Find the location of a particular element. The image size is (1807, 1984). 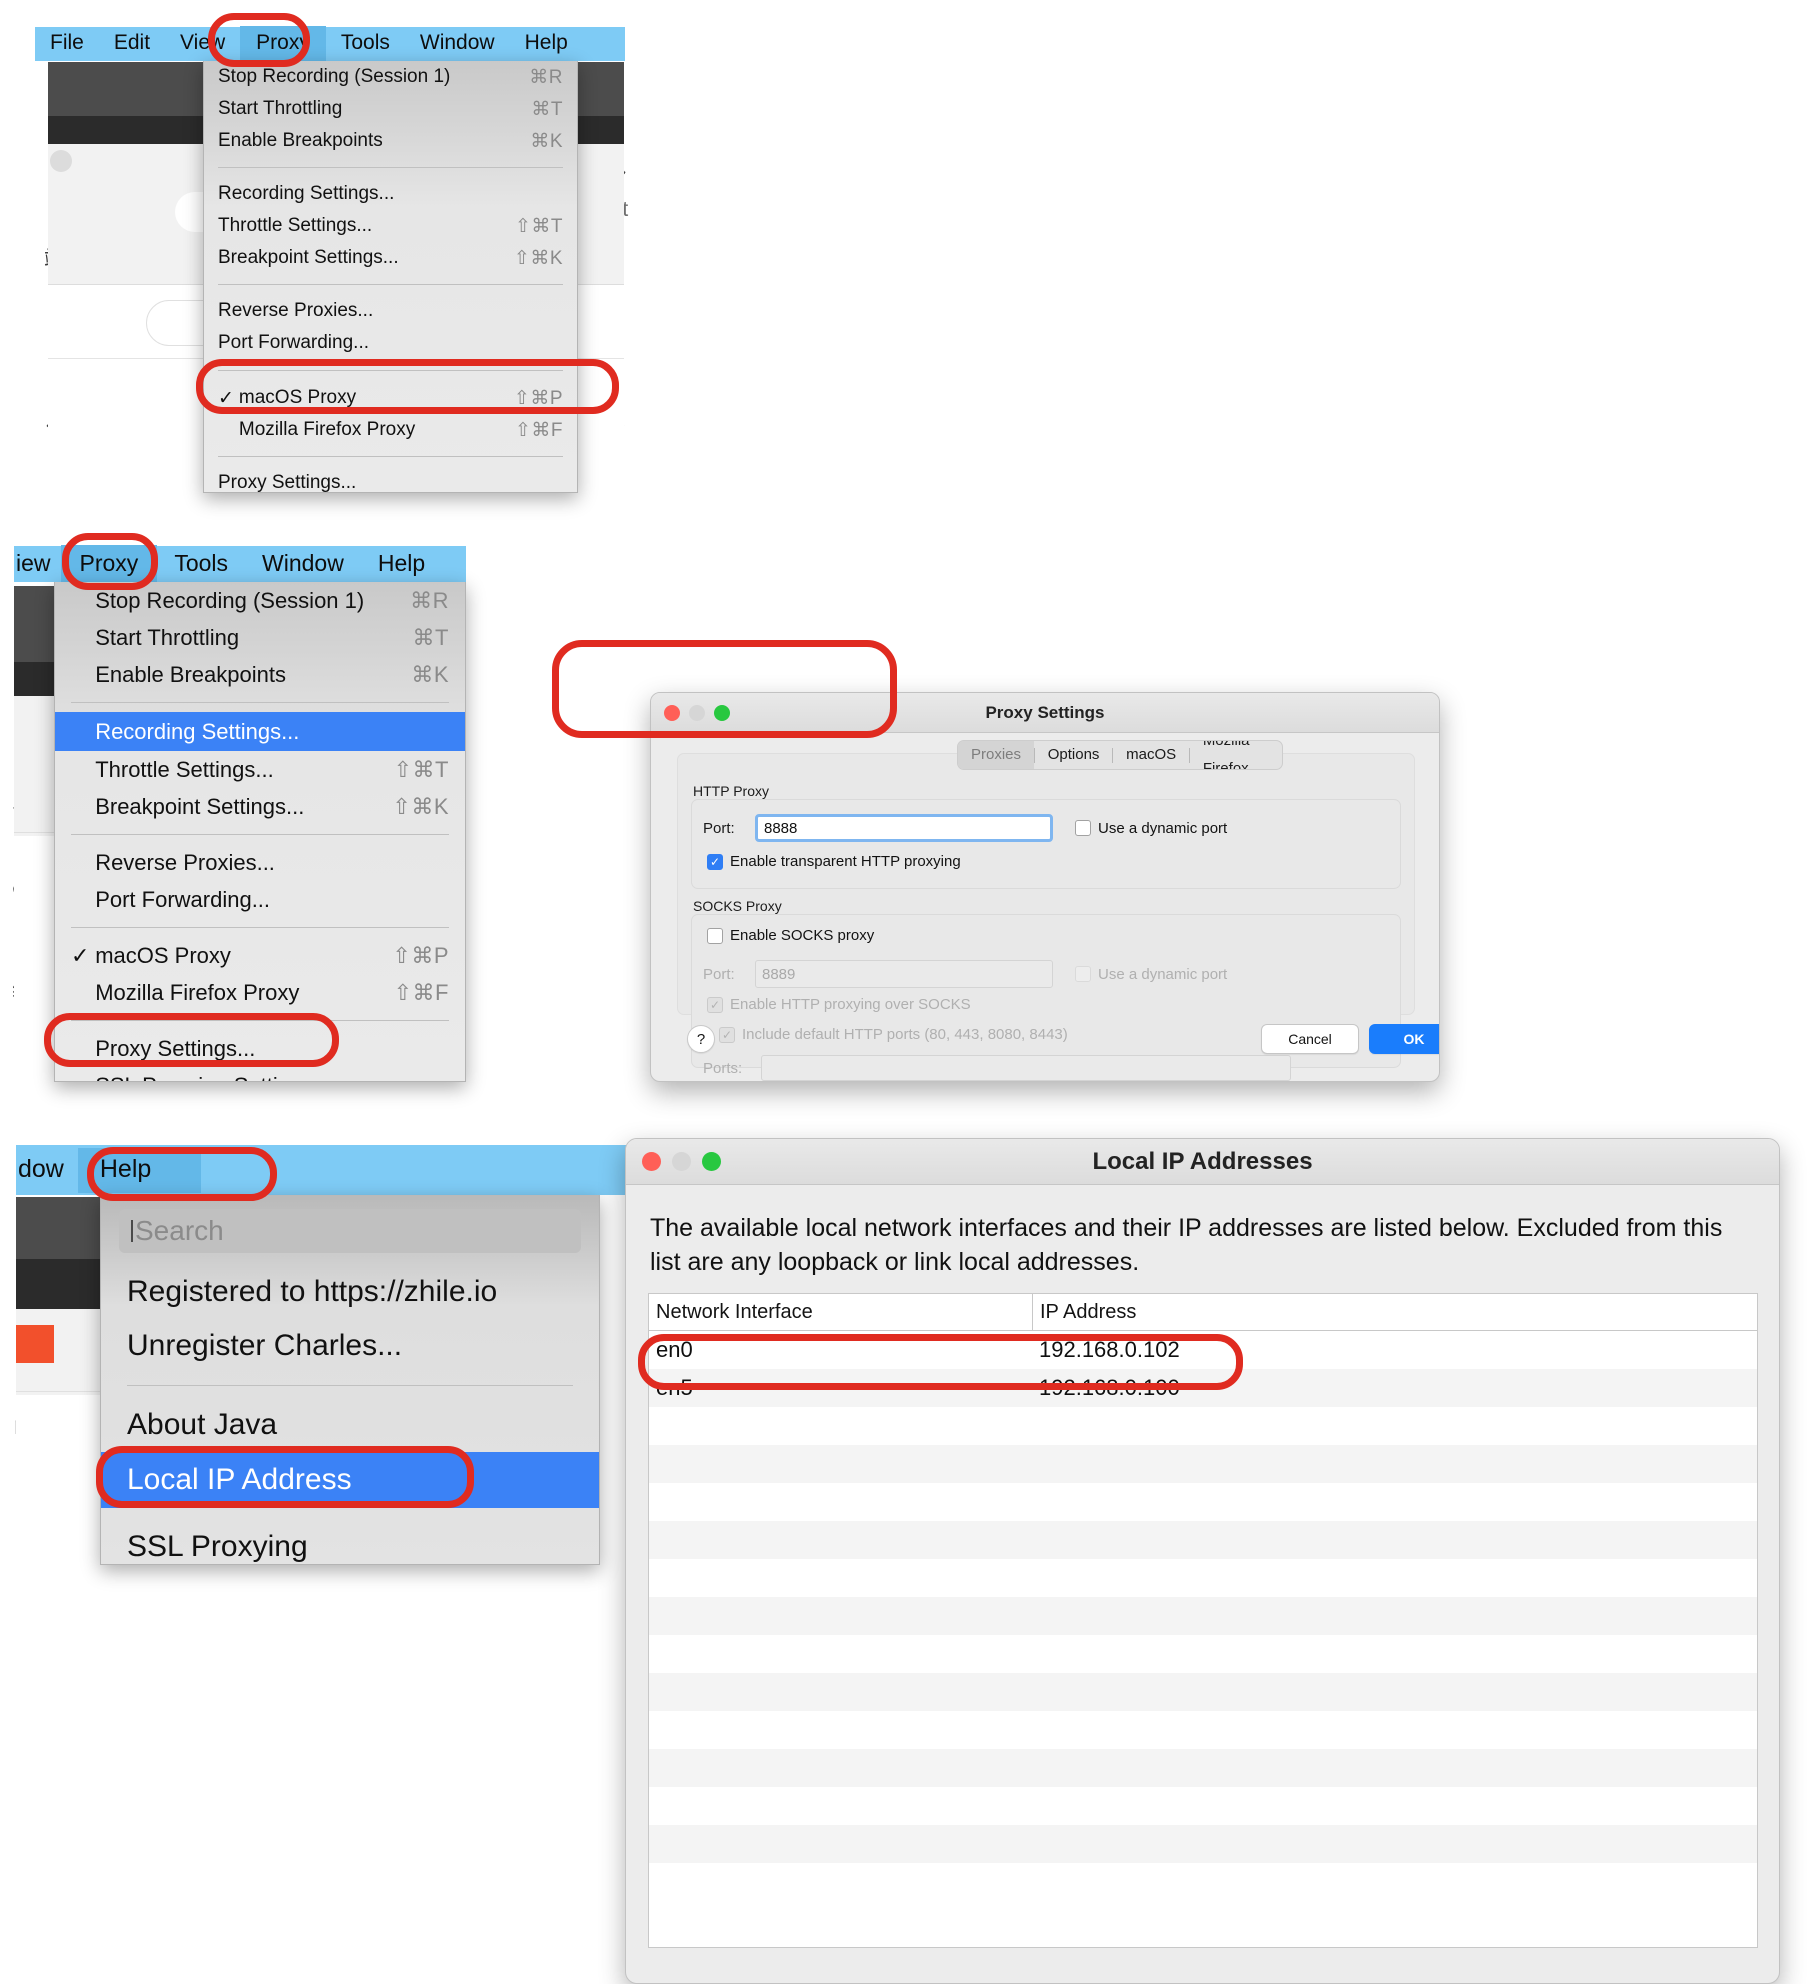

http-over-socks-row: ✓ Enable HTTP proxying over SOCKS is located at coordinates (839, 1004).